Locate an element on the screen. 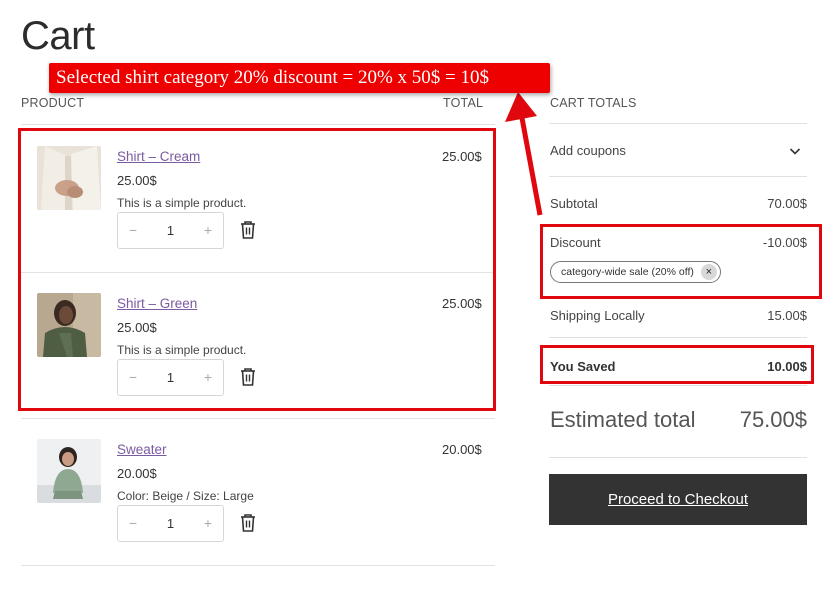 This screenshot has height=590, width=828. shipping-label: Shipping Locally is located at coordinates (597, 315).